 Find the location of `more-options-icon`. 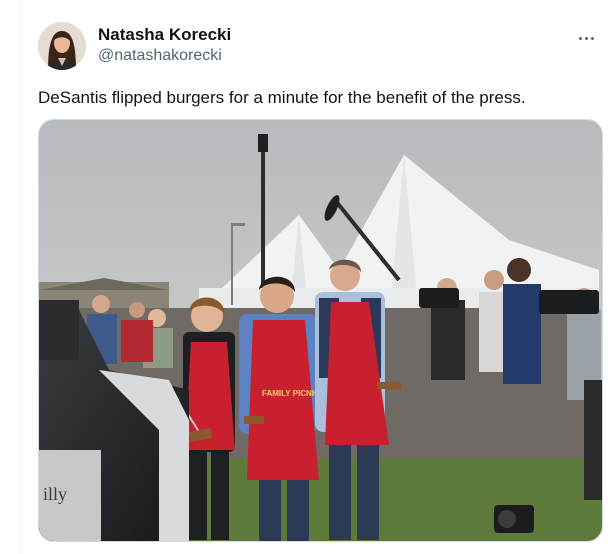

more-options-icon is located at coordinates (586, 38).